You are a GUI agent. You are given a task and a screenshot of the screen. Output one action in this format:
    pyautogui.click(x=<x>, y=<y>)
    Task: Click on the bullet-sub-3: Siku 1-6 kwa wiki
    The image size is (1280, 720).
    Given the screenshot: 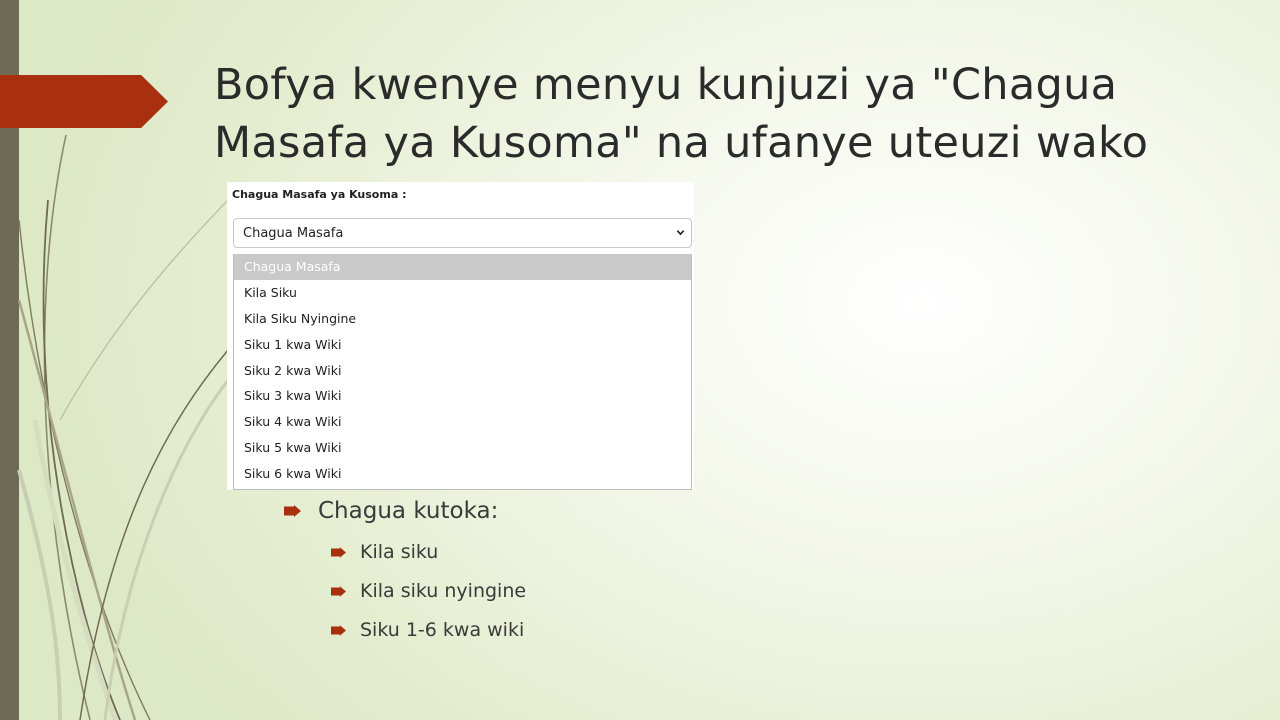 What is the action you would take?
    pyautogui.click(x=427, y=630)
    